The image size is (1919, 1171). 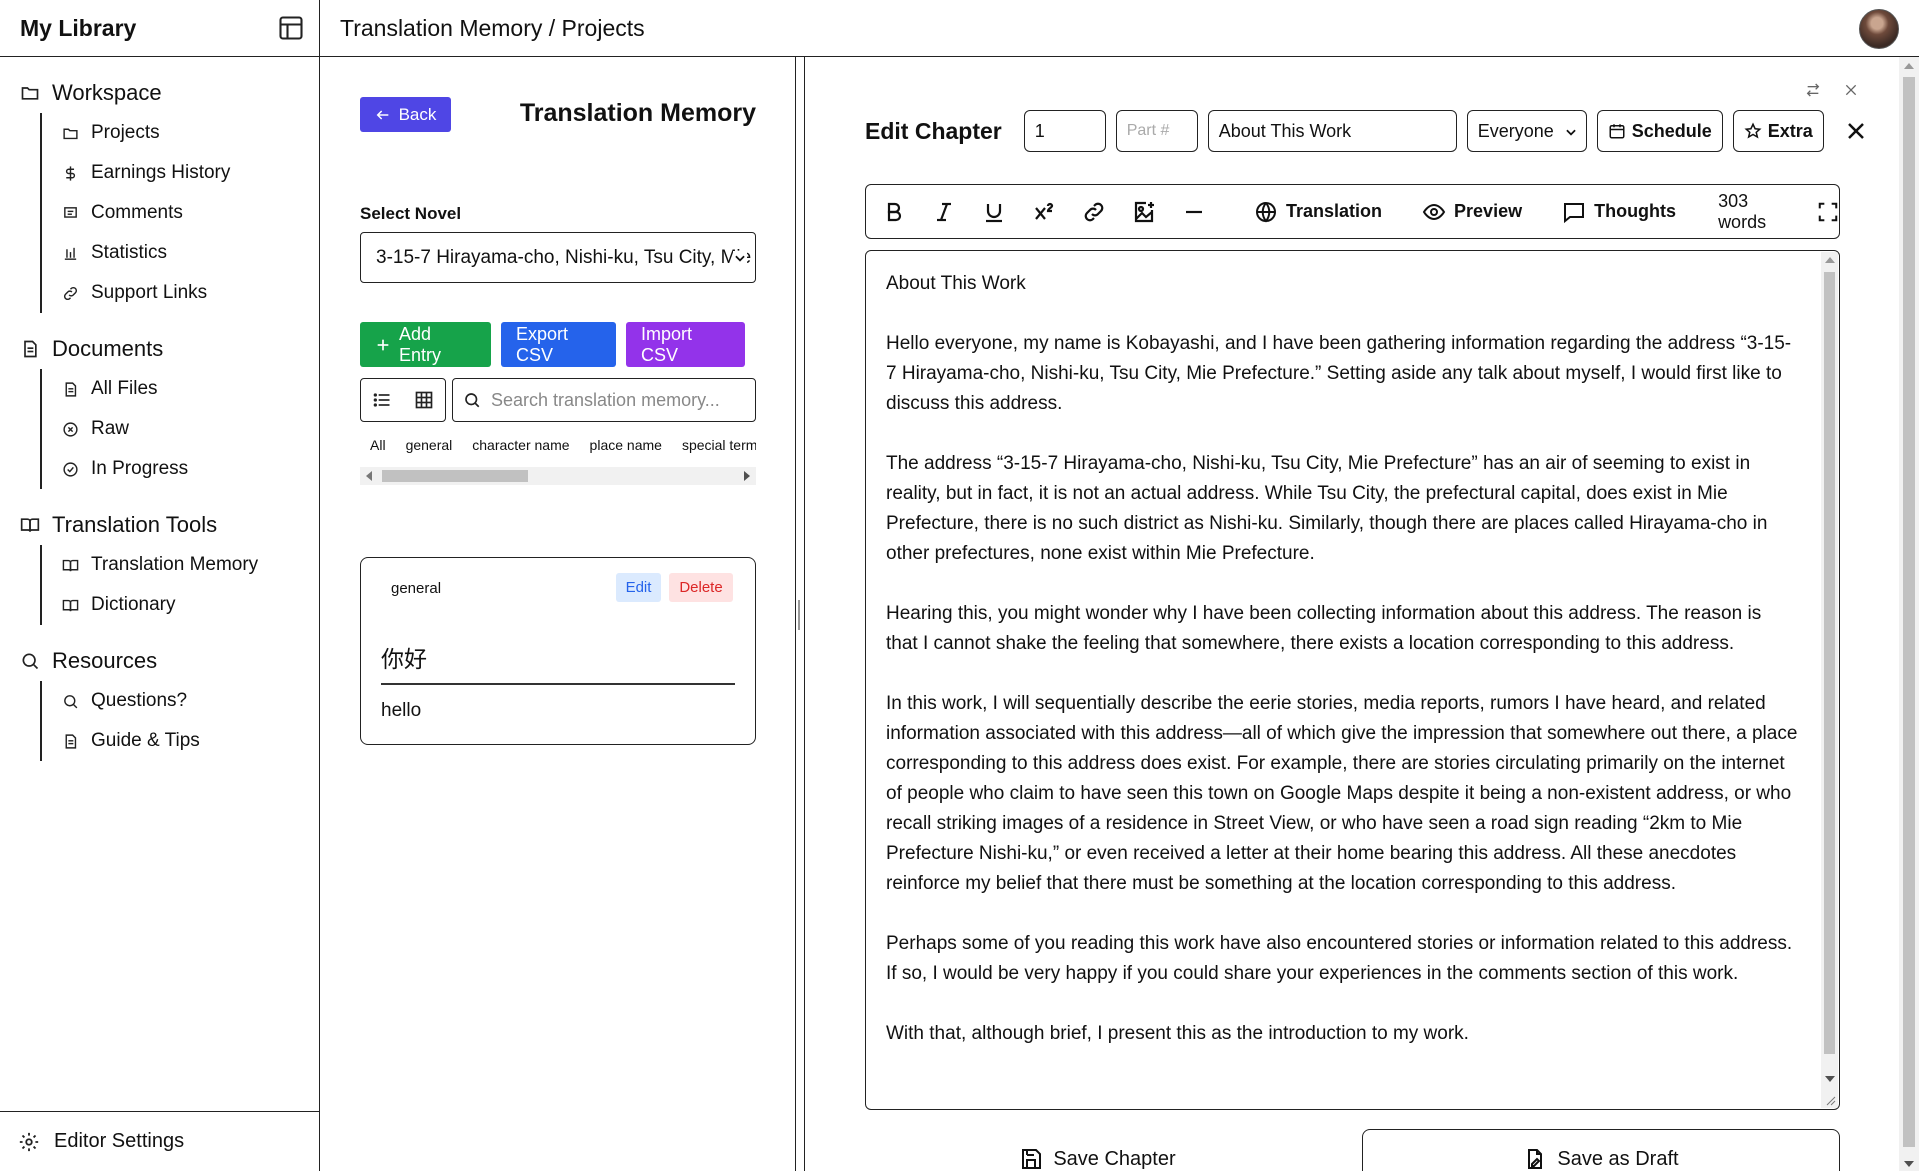 What do you see at coordinates (1144, 212) in the screenshot?
I see `image-plus-icon` at bounding box center [1144, 212].